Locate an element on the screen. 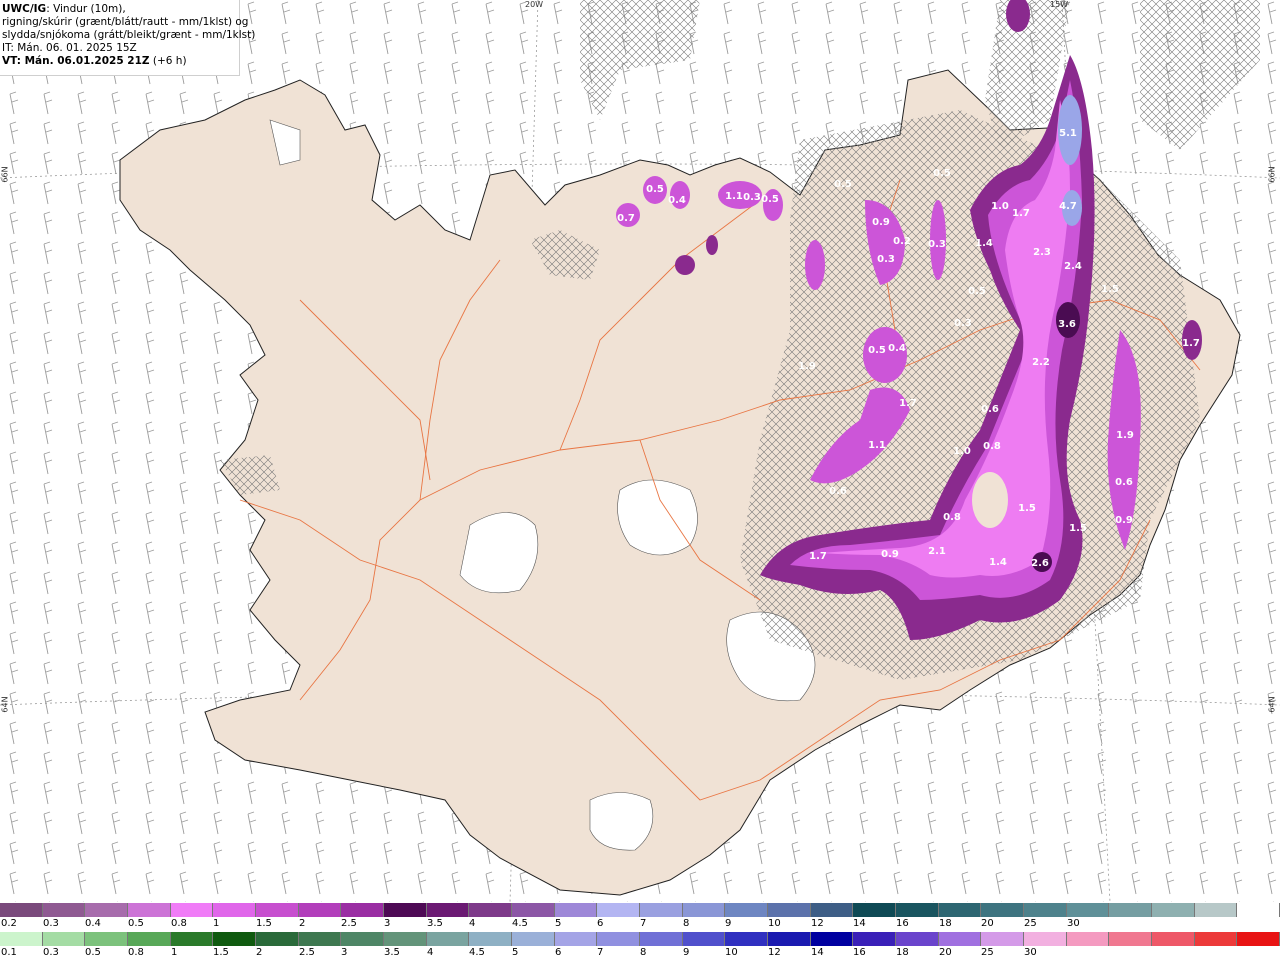  precip-value-label: 1.5 is located at coordinates (1110, 289).